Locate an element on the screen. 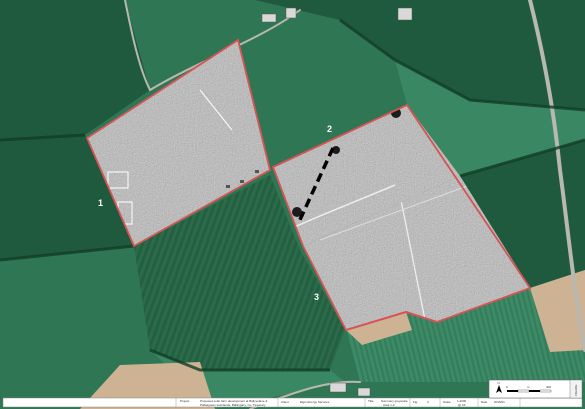 The image size is (585, 409). client-name: Elgin Energy Services is located at coordinates (315, 402).